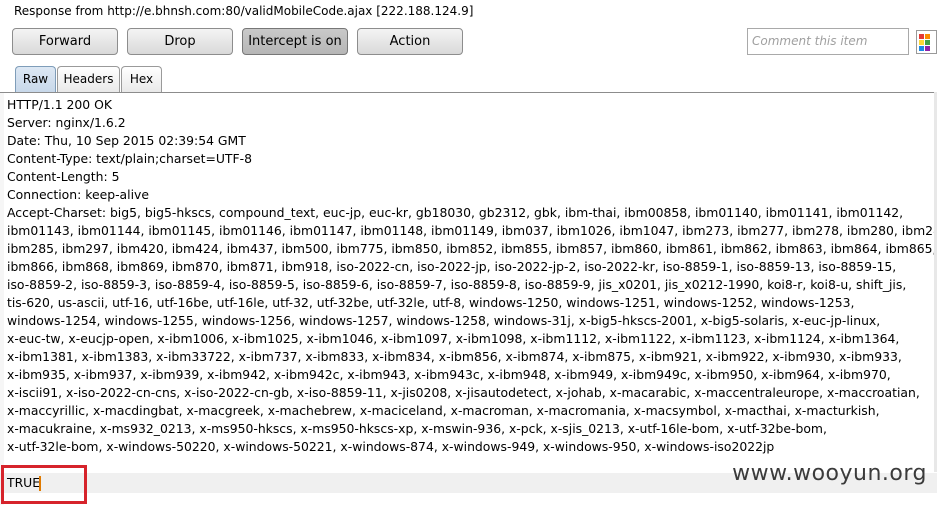  Describe the element at coordinates (129, 158) in the screenshot. I see `response-line: Content-Type: text/plain;charset=UTF-8` at that location.